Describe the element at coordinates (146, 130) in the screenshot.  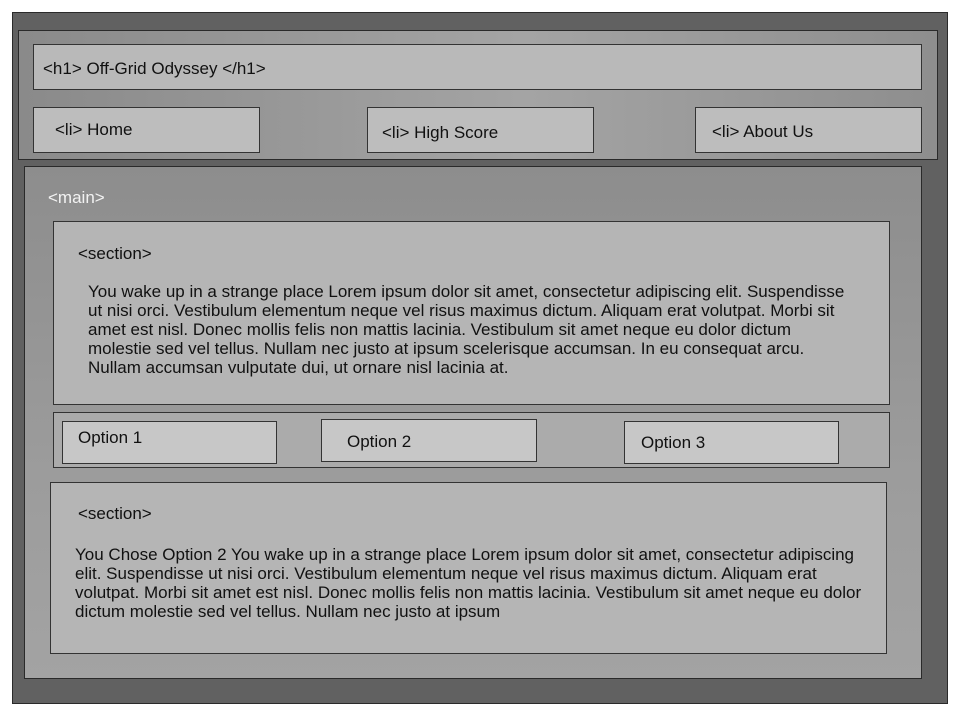
I see `nav-item-home: <li> Home` at that location.